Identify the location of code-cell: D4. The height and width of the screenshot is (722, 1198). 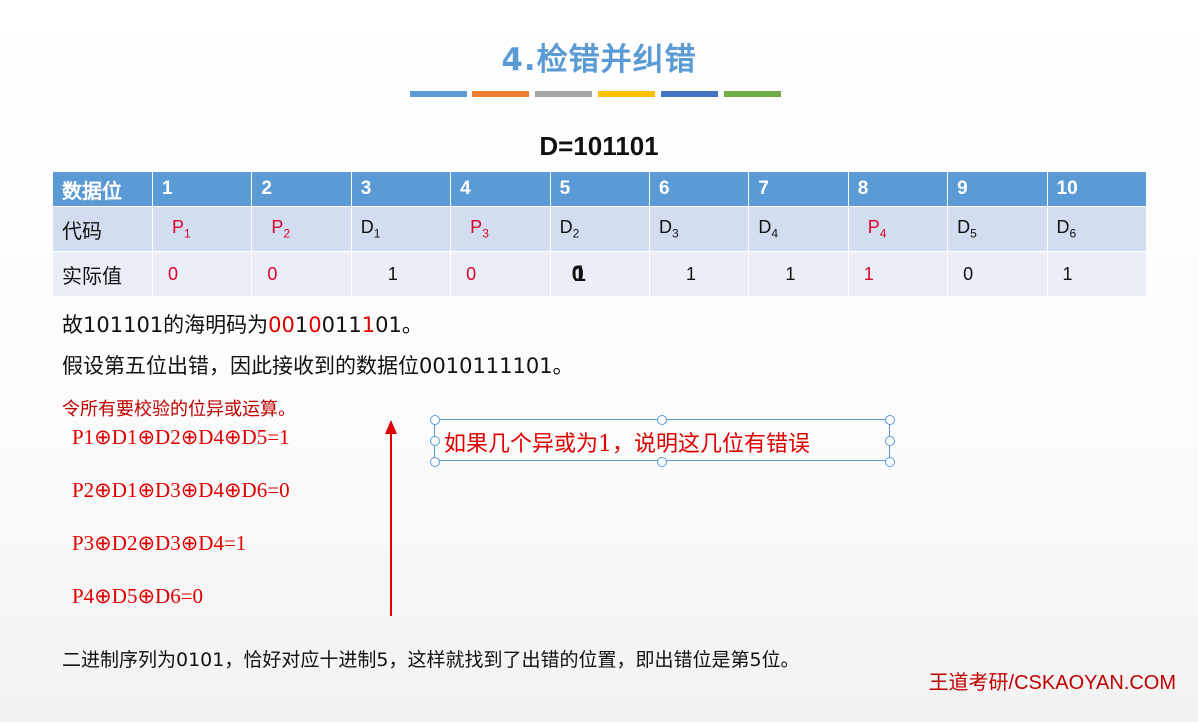
(798, 229).